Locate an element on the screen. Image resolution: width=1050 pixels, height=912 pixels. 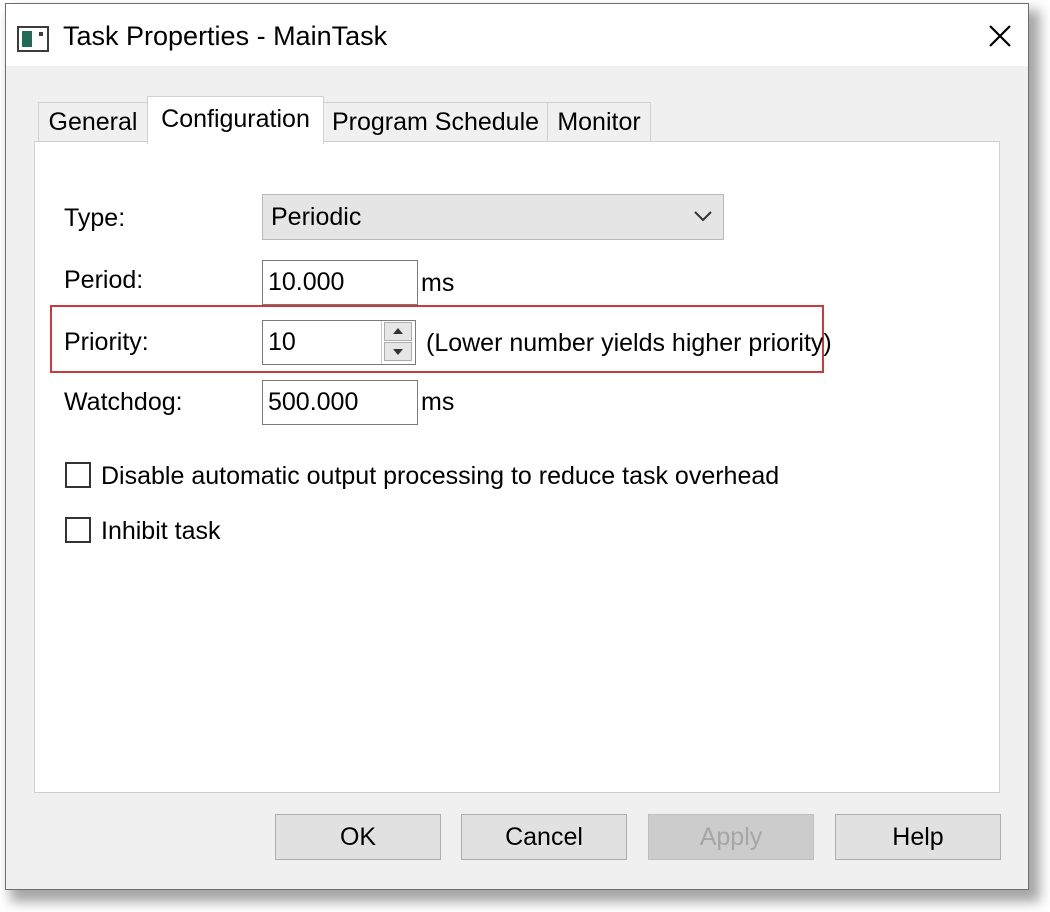
task-window-icon is located at coordinates (33, 39).